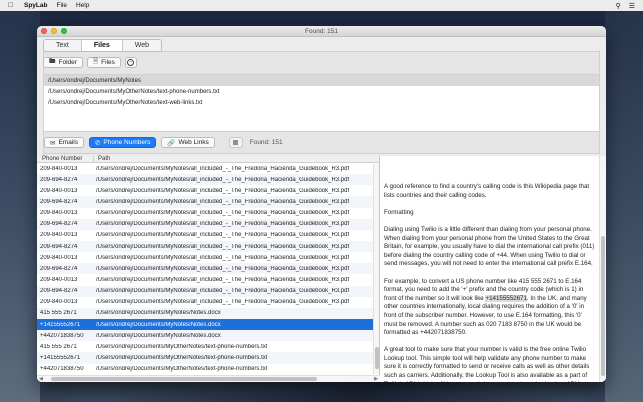 This screenshot has height=402, width=643. What do you see at coordinates (52, 61) in the screenshot?
I see `folder-icon: 🖿` at bounding box center [52, 61].